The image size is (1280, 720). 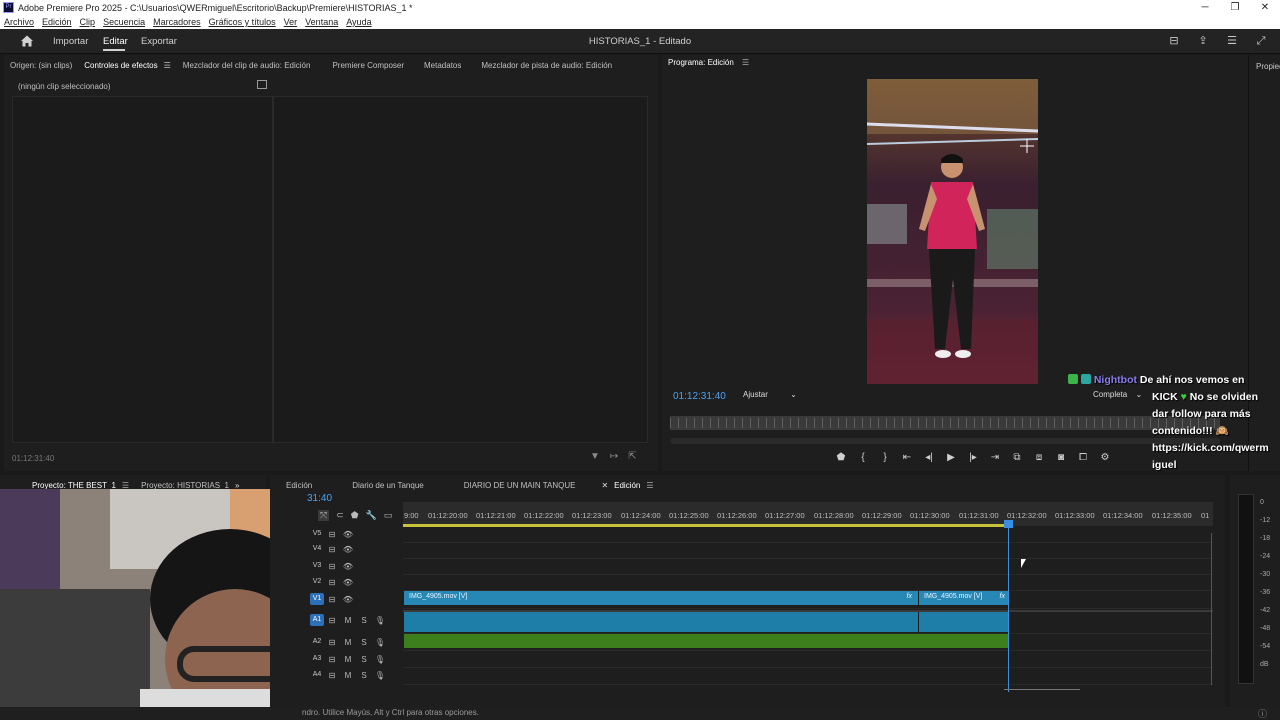 I want to click on tab-mezclador-clip: Mezclador del clip de audio: Edición, so click(x=247, y=65).